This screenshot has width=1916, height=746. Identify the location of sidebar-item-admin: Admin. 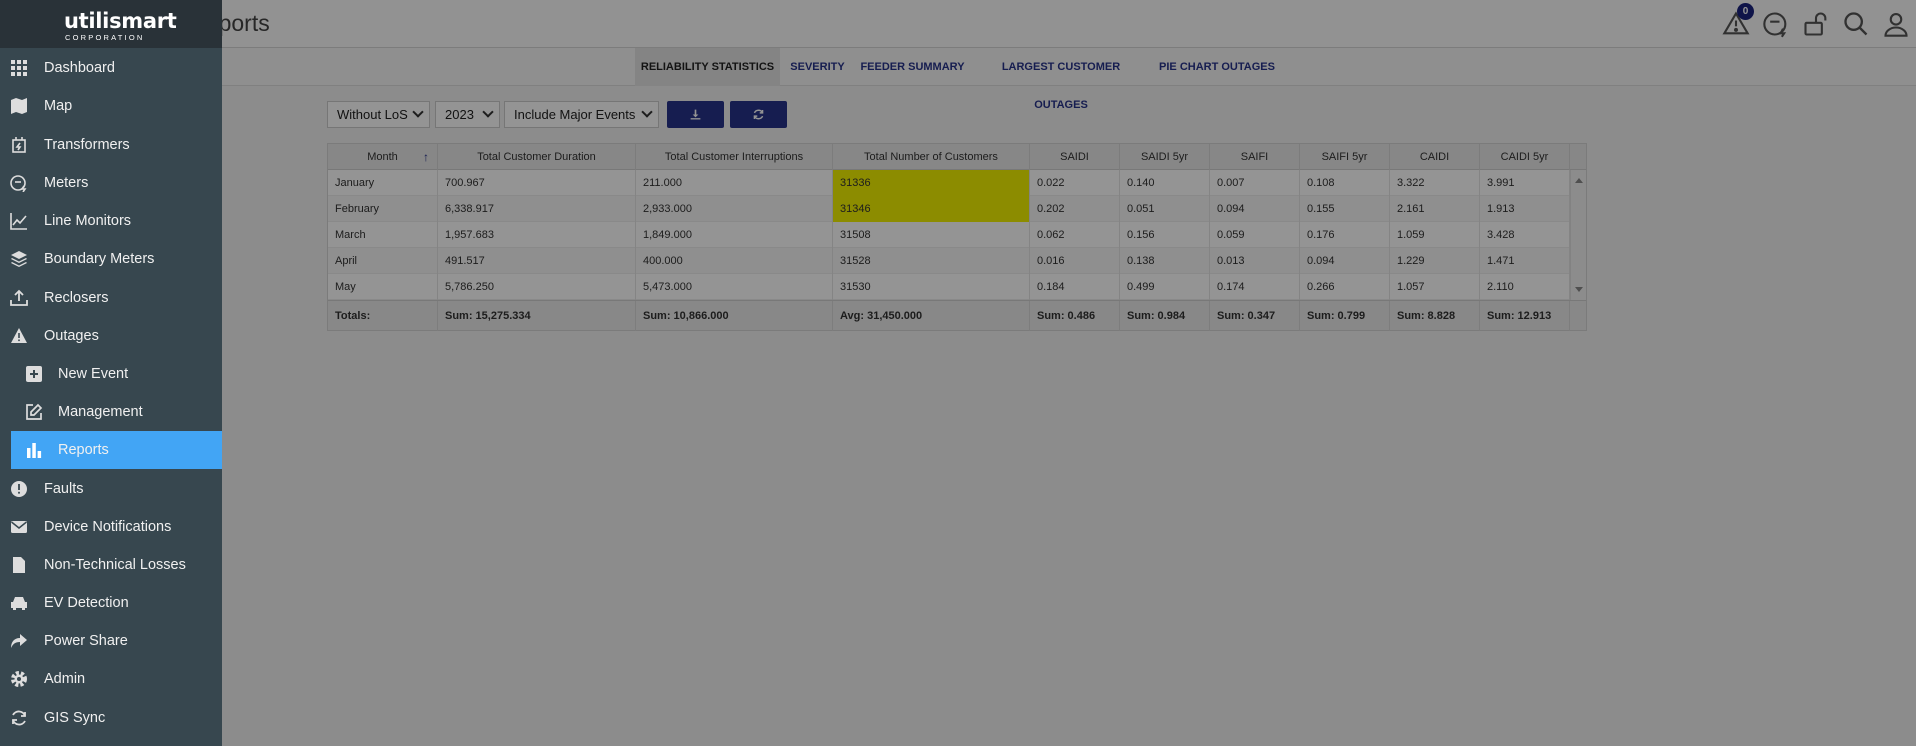
(111, 679).